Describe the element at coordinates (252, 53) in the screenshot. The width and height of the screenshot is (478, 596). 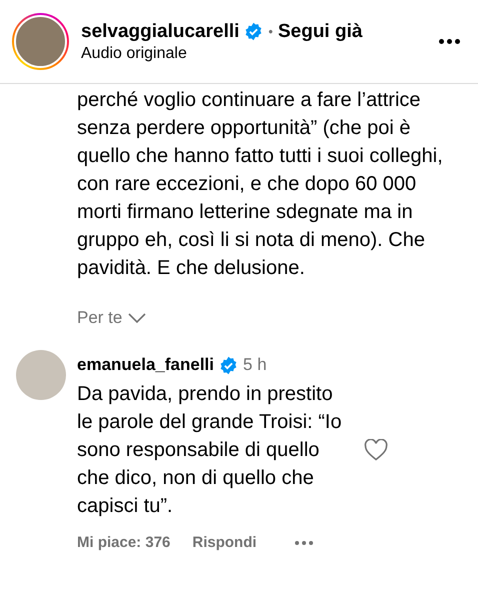
I see `audio-label: Audio originale` at that location.